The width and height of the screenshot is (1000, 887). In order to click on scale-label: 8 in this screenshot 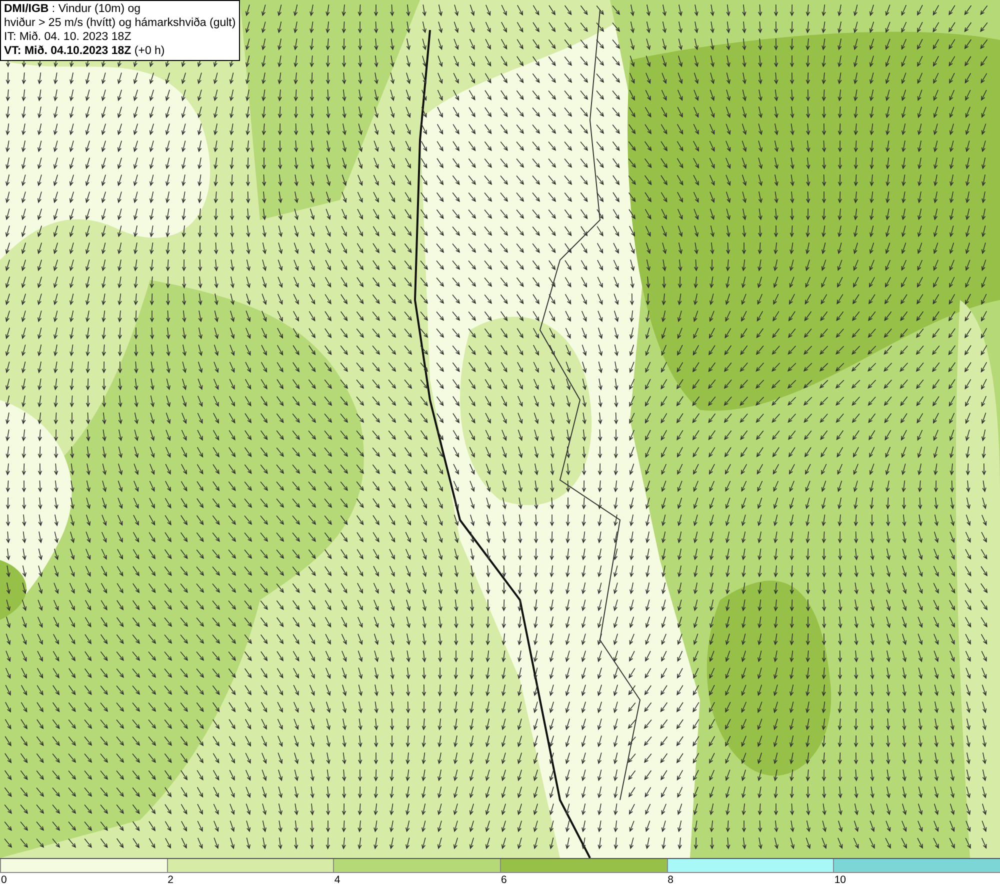, I will do `click(670, 880)`.